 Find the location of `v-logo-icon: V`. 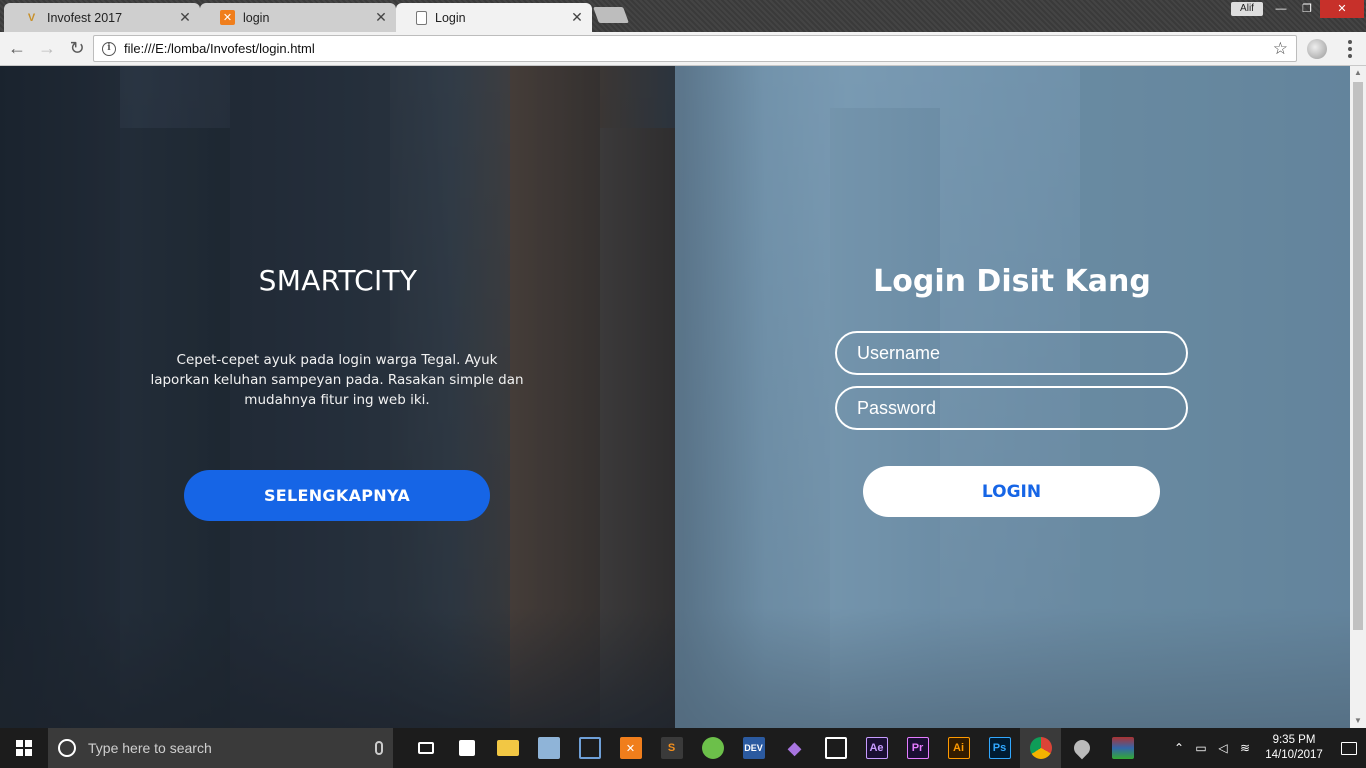

v-logo-icon: V is located at coordinates (31, 17).